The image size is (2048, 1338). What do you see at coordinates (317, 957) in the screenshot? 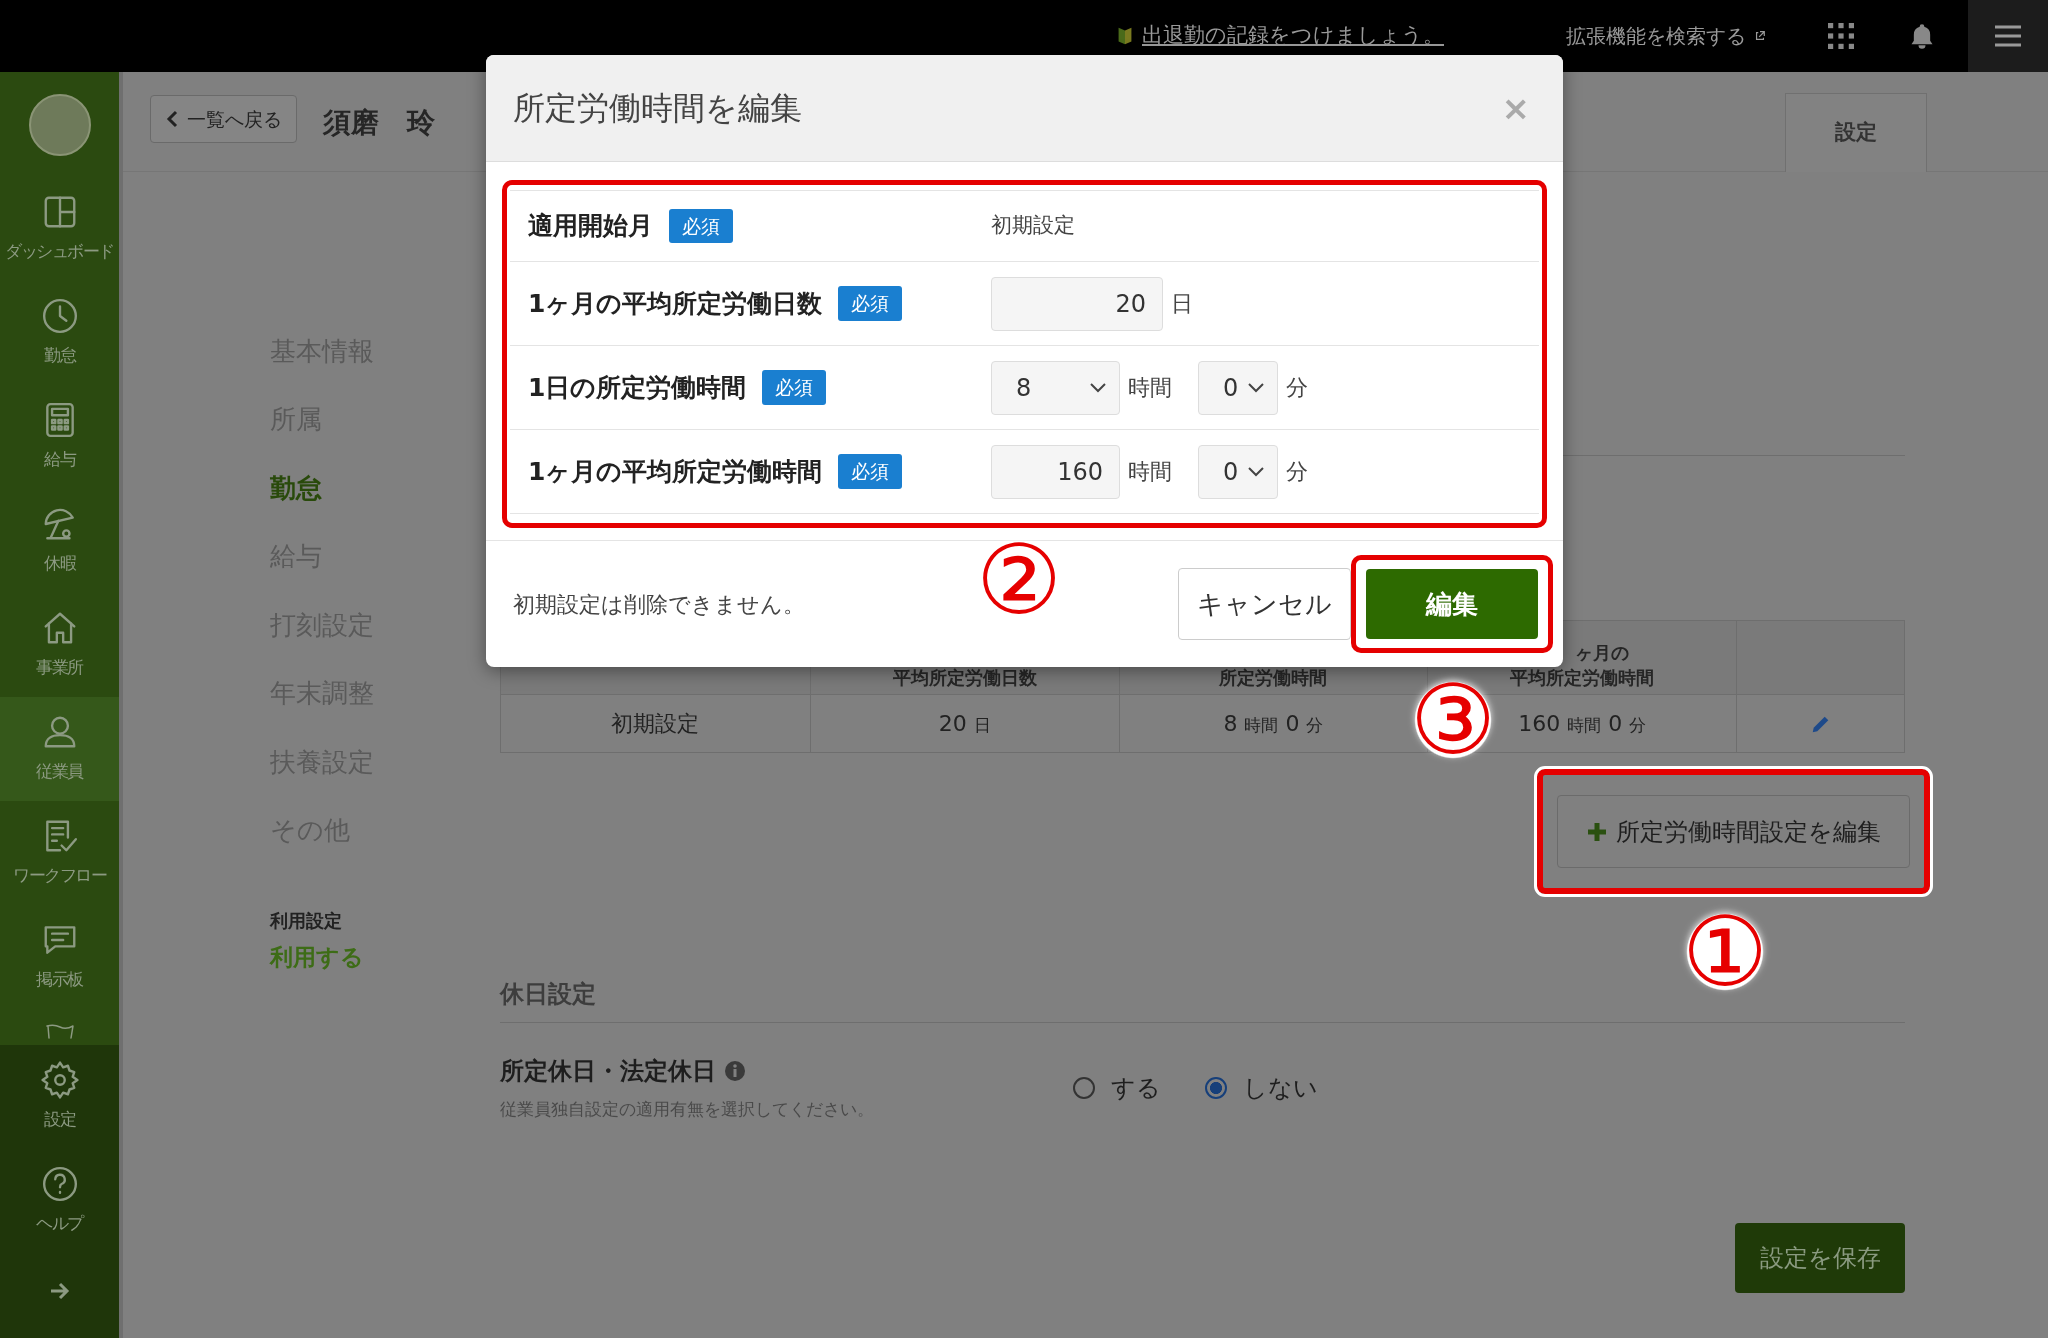
I see `usage-value: 利用する` at bounding box center [317, 957].